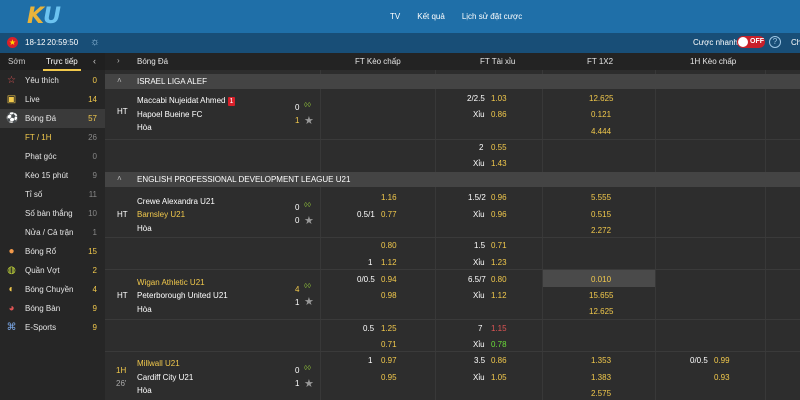 The image size is (800, 400). Describe the element at coordinates (601, 279) in the screenshot. I see `odds-cell: 0.010` at that location.